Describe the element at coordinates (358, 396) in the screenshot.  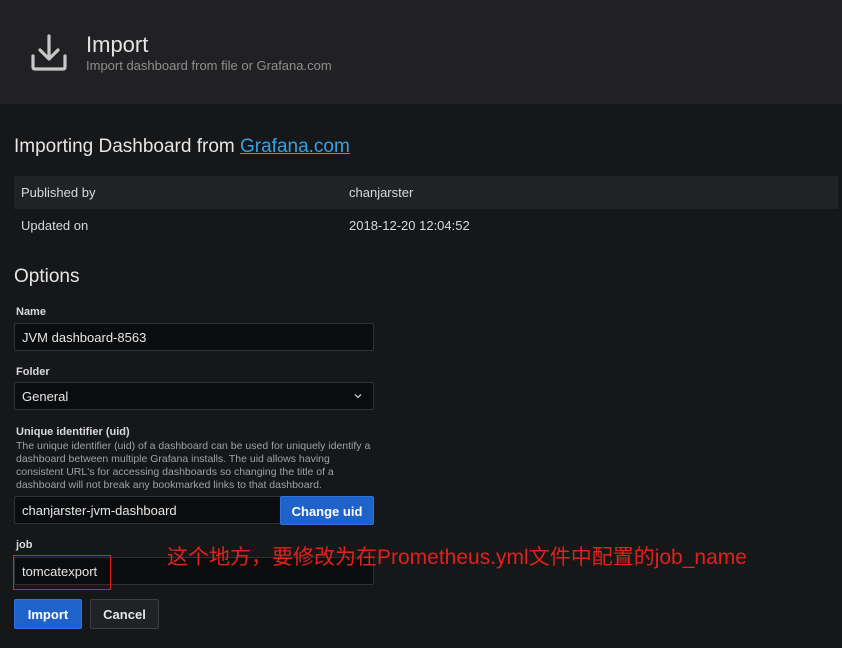
I see `chevron-down-icon` at that location.